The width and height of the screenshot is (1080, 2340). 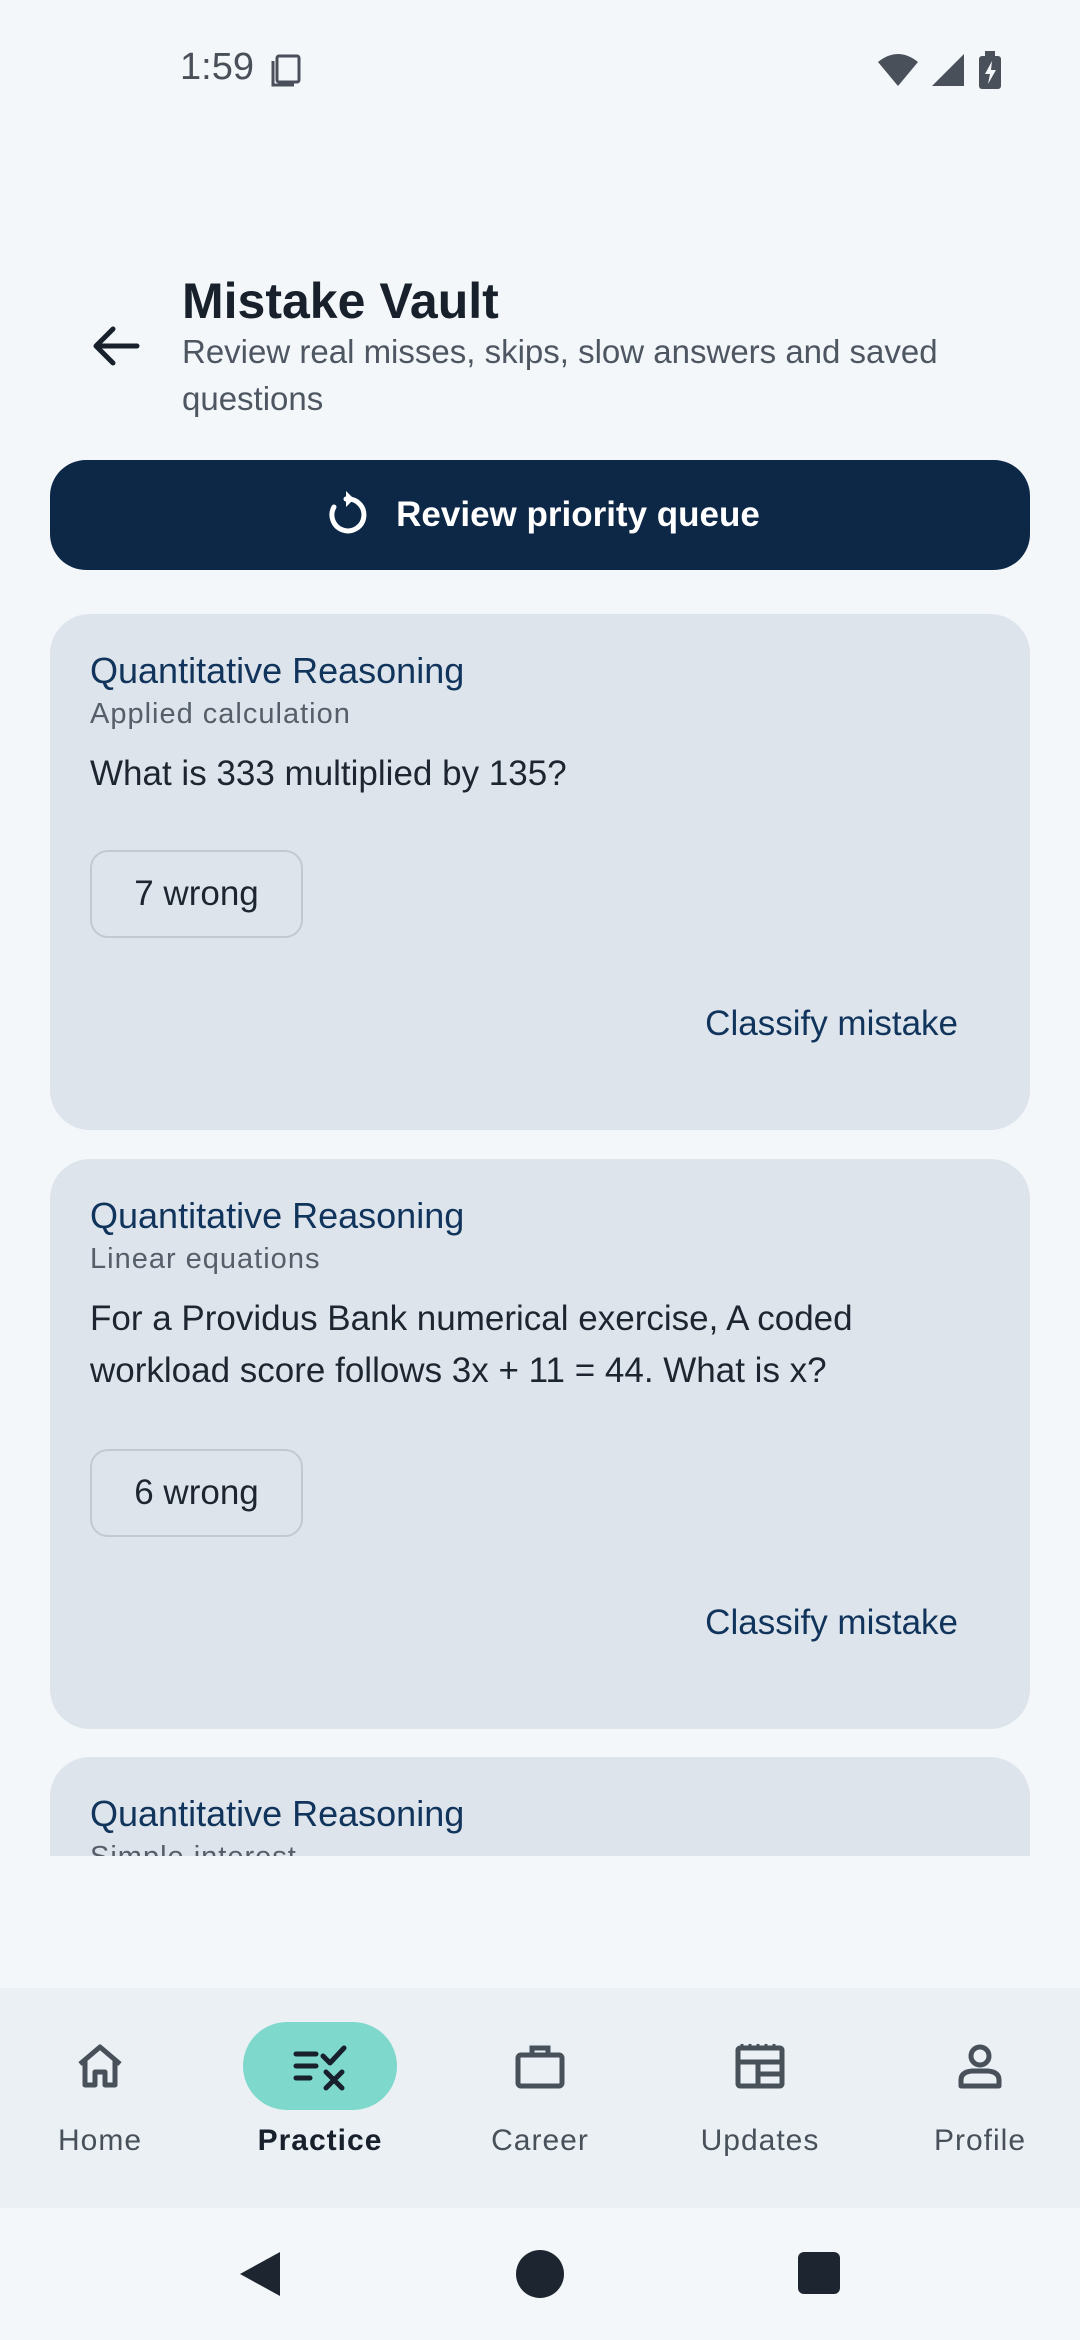 What do you see at coordinates (540, 2067) in the screenshot?
I see `briefcase-icon` at bounding box center [540, 2067].